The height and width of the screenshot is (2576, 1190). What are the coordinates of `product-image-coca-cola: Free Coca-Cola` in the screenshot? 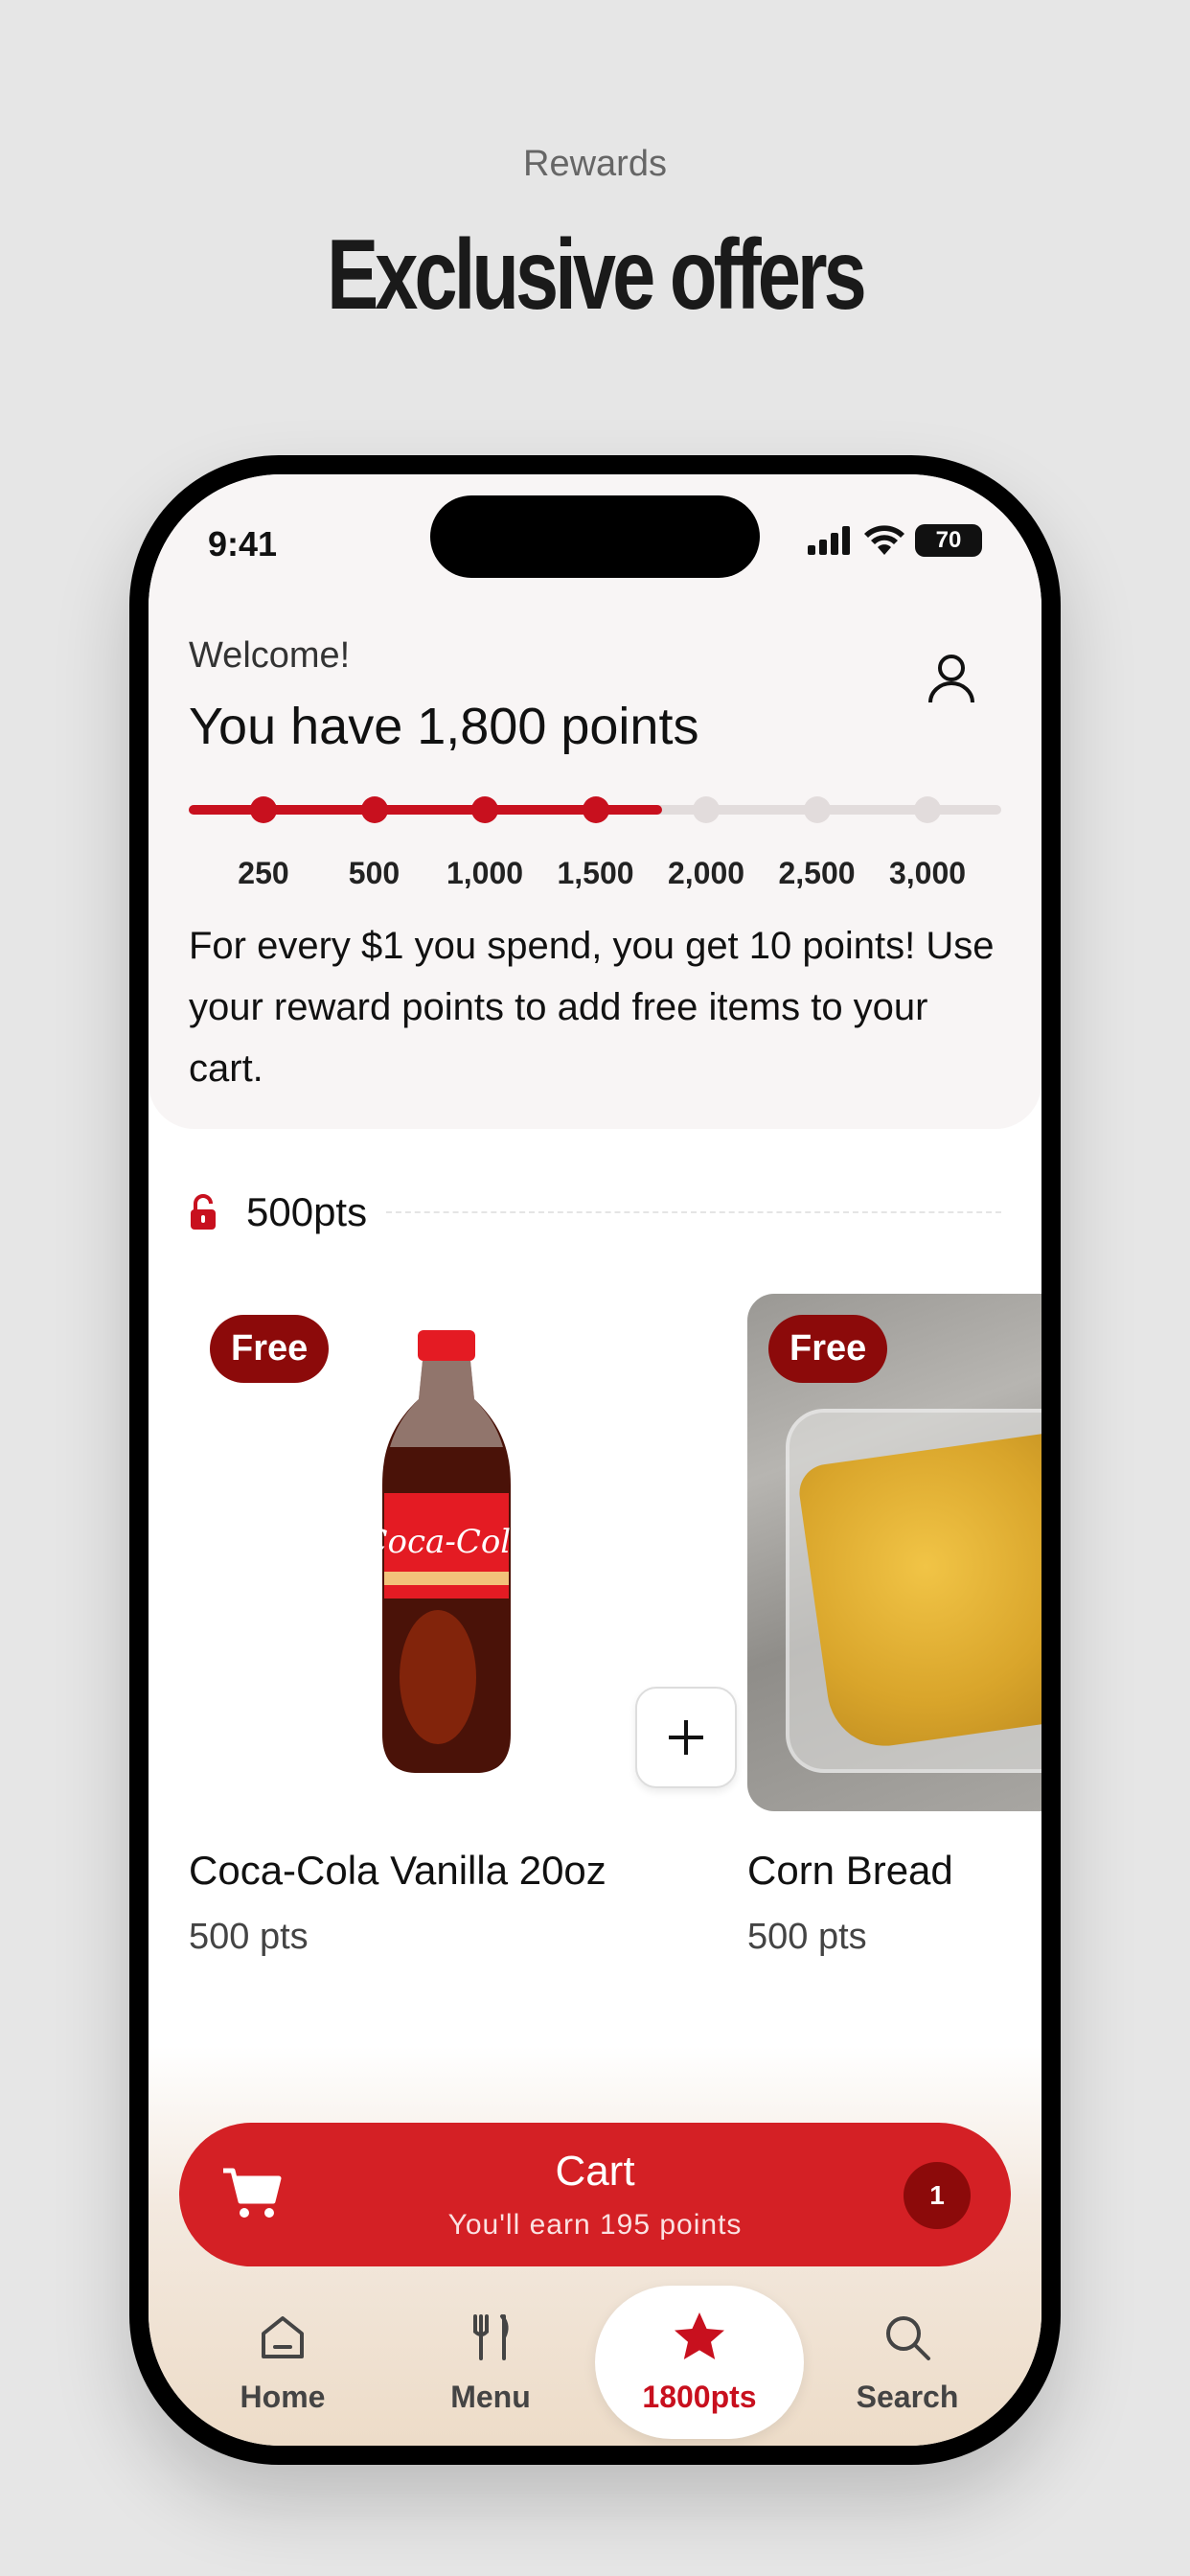 It's located at (447, 1552).